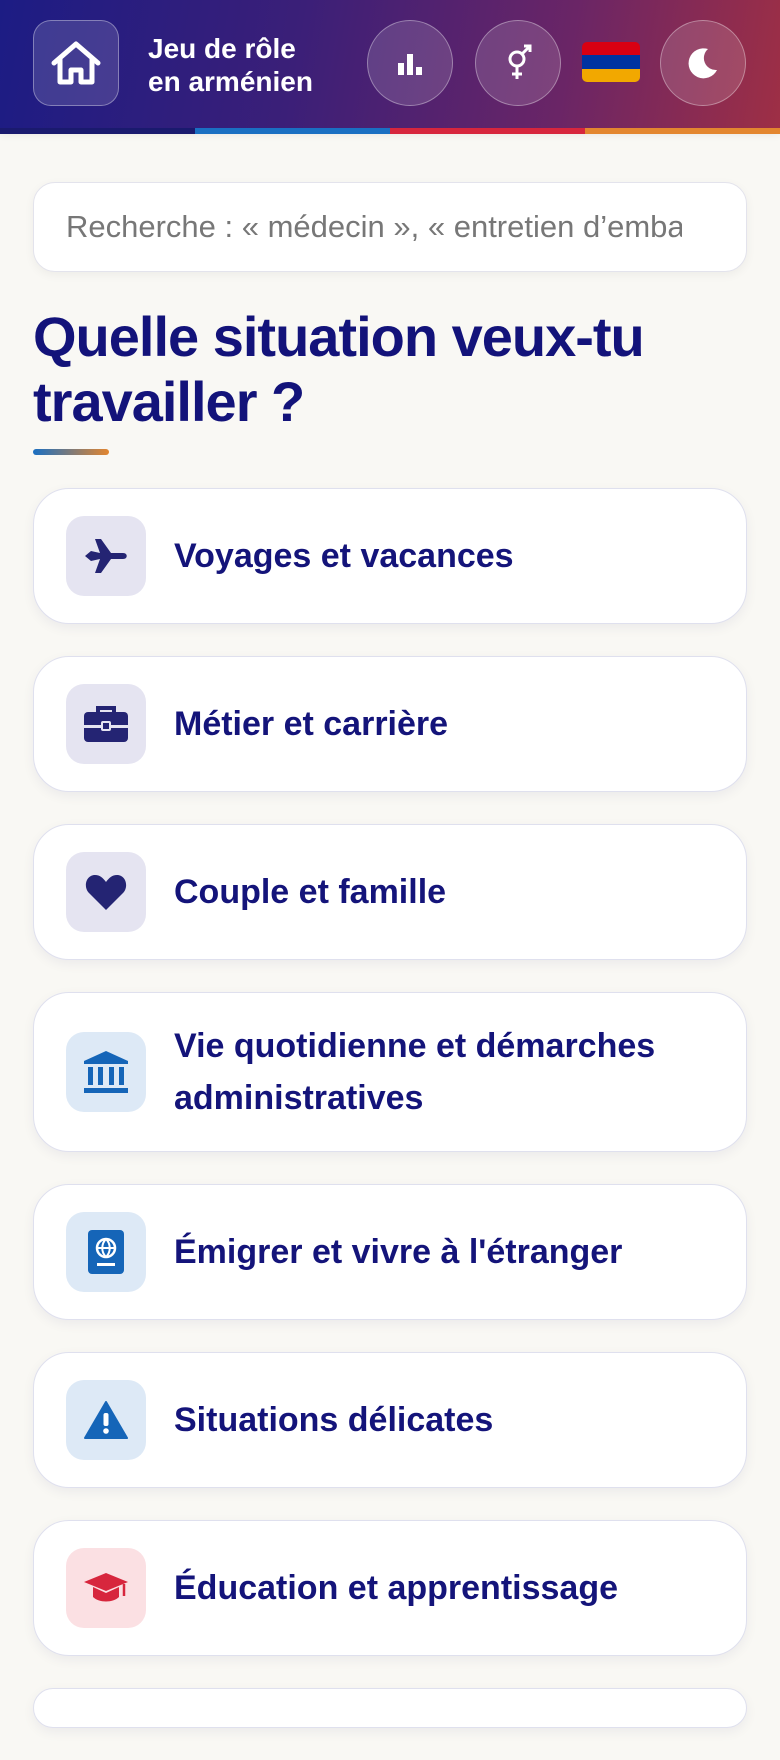 The width and height of the screenshot is (780, 1760). I want to click on app-title-line2: en arménien, so click(230, 81).